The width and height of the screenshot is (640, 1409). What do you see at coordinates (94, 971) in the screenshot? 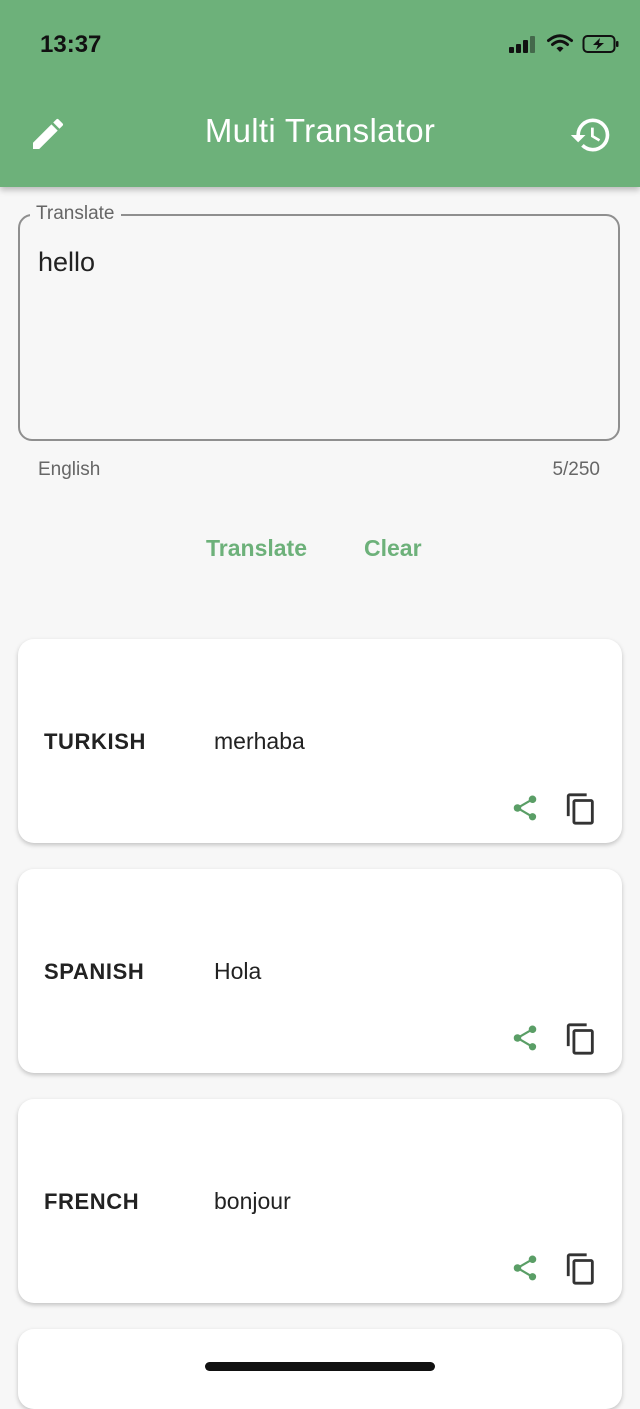
I see `result-language: SPANISH` at bounding box center [94, 971].